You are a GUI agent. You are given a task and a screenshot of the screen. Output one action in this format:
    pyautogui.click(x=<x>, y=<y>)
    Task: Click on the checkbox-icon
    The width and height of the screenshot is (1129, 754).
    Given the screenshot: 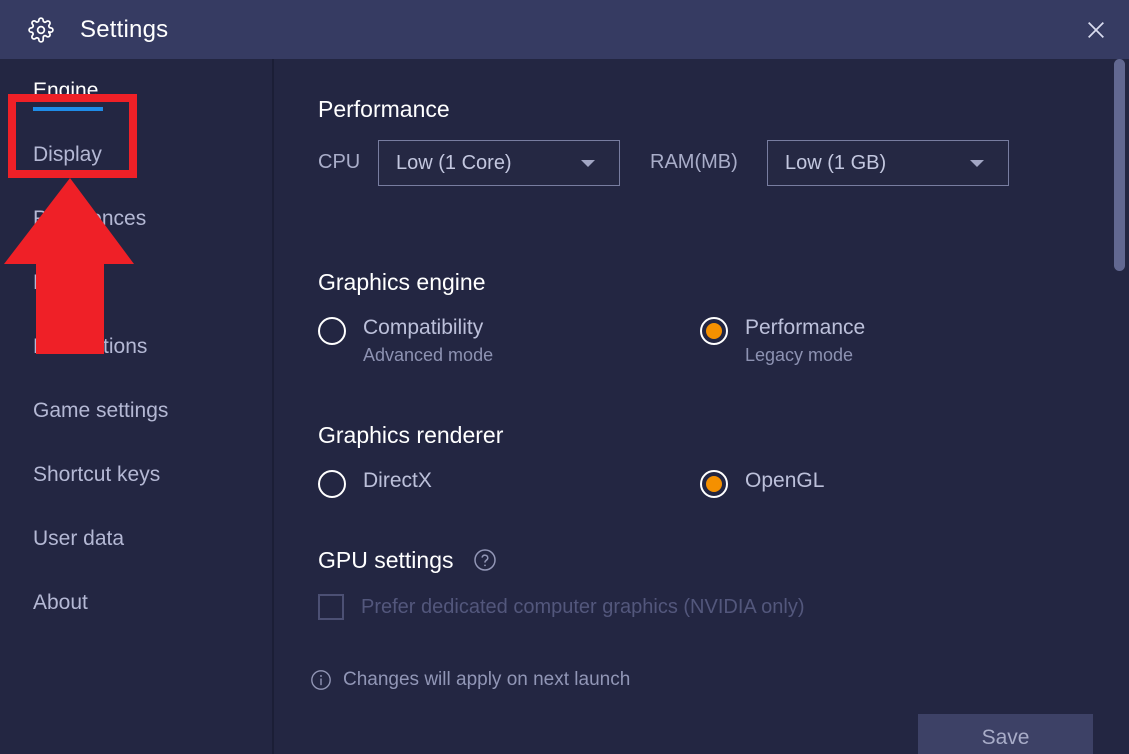 What is the action you would take?
    pyautogui.click(x=331, y=607)
    